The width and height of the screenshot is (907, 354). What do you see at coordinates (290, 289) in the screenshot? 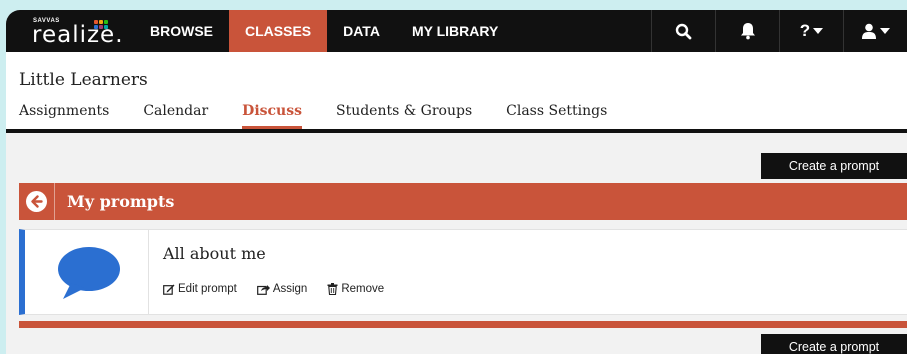
I see `assign-label: Assign` at bounding box center [290, 289].